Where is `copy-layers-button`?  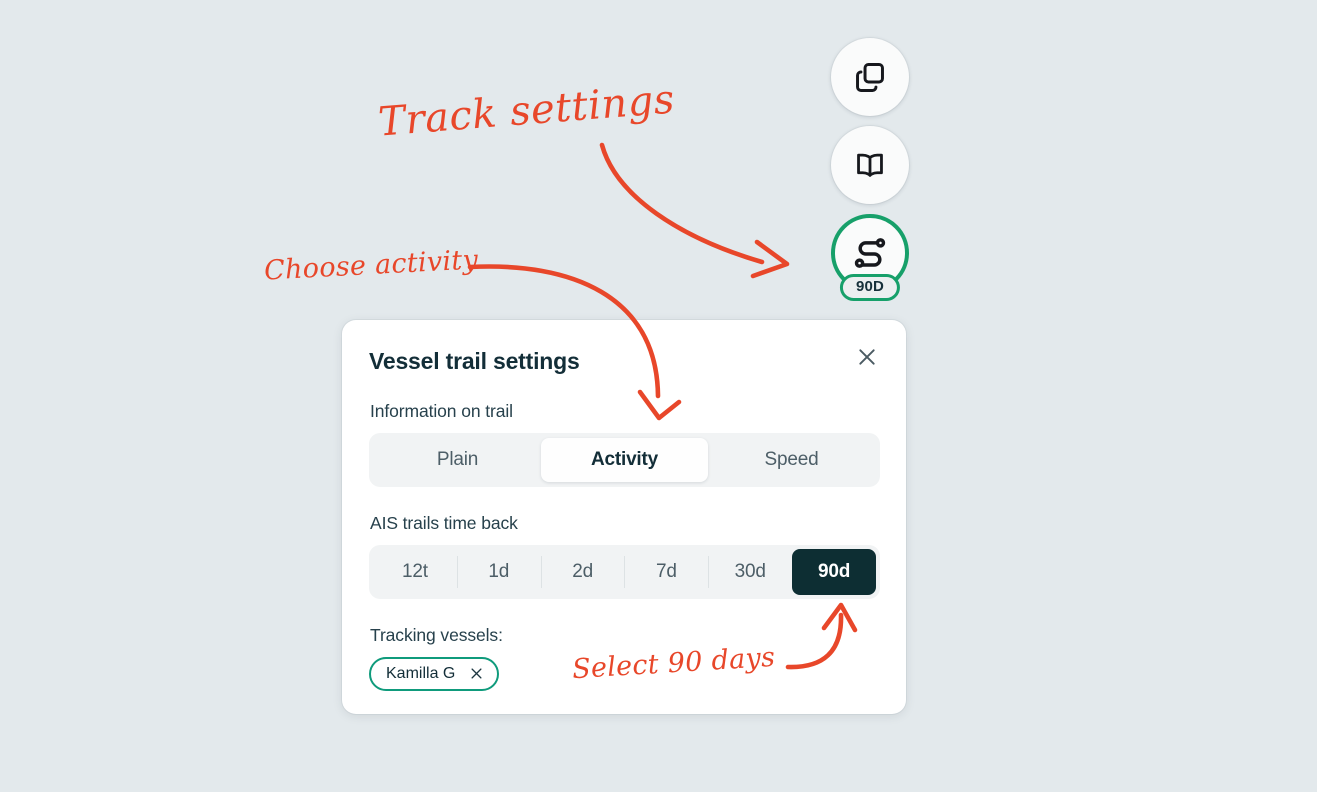 copy-layers-button is located at coordinates (870, 77).